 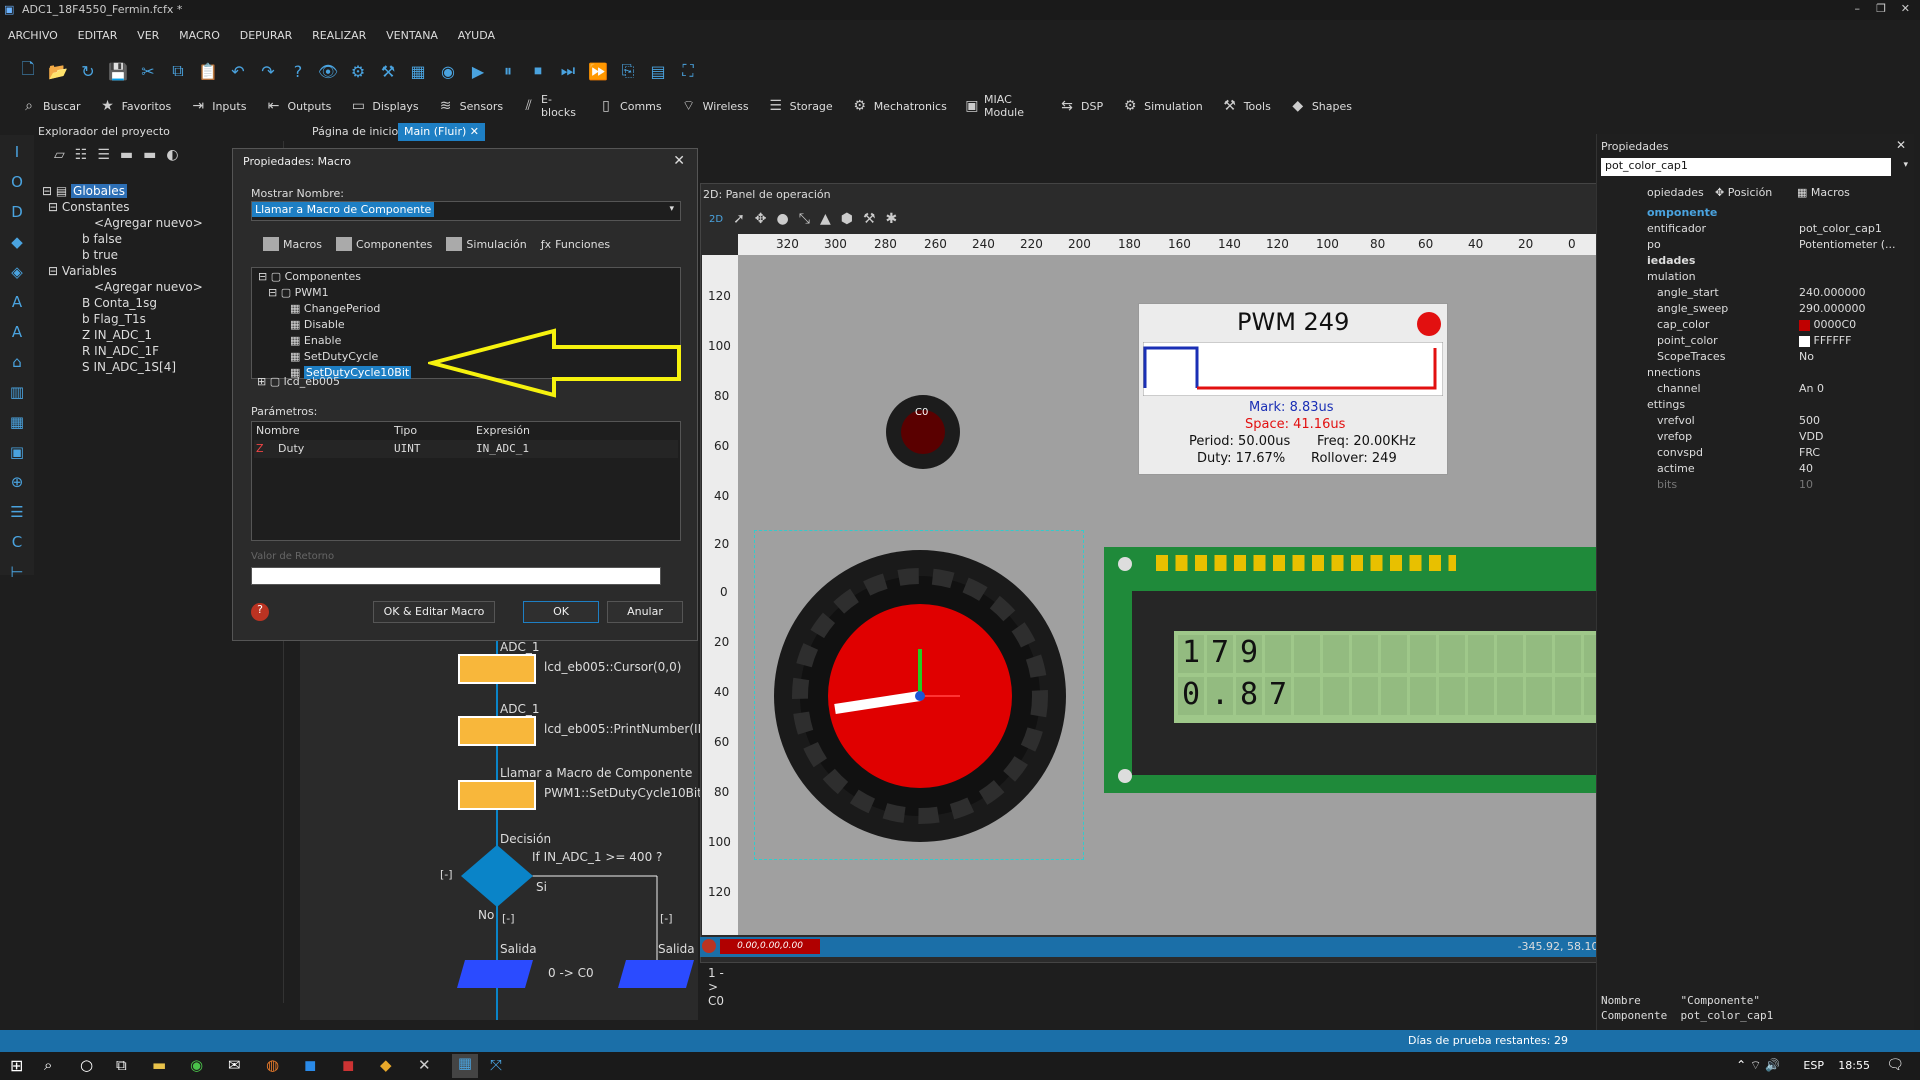 What do you see at coordinates (1809, 452) in the screenshot?
I see `prop-value: FRC` at bounding box center [1809, 452].